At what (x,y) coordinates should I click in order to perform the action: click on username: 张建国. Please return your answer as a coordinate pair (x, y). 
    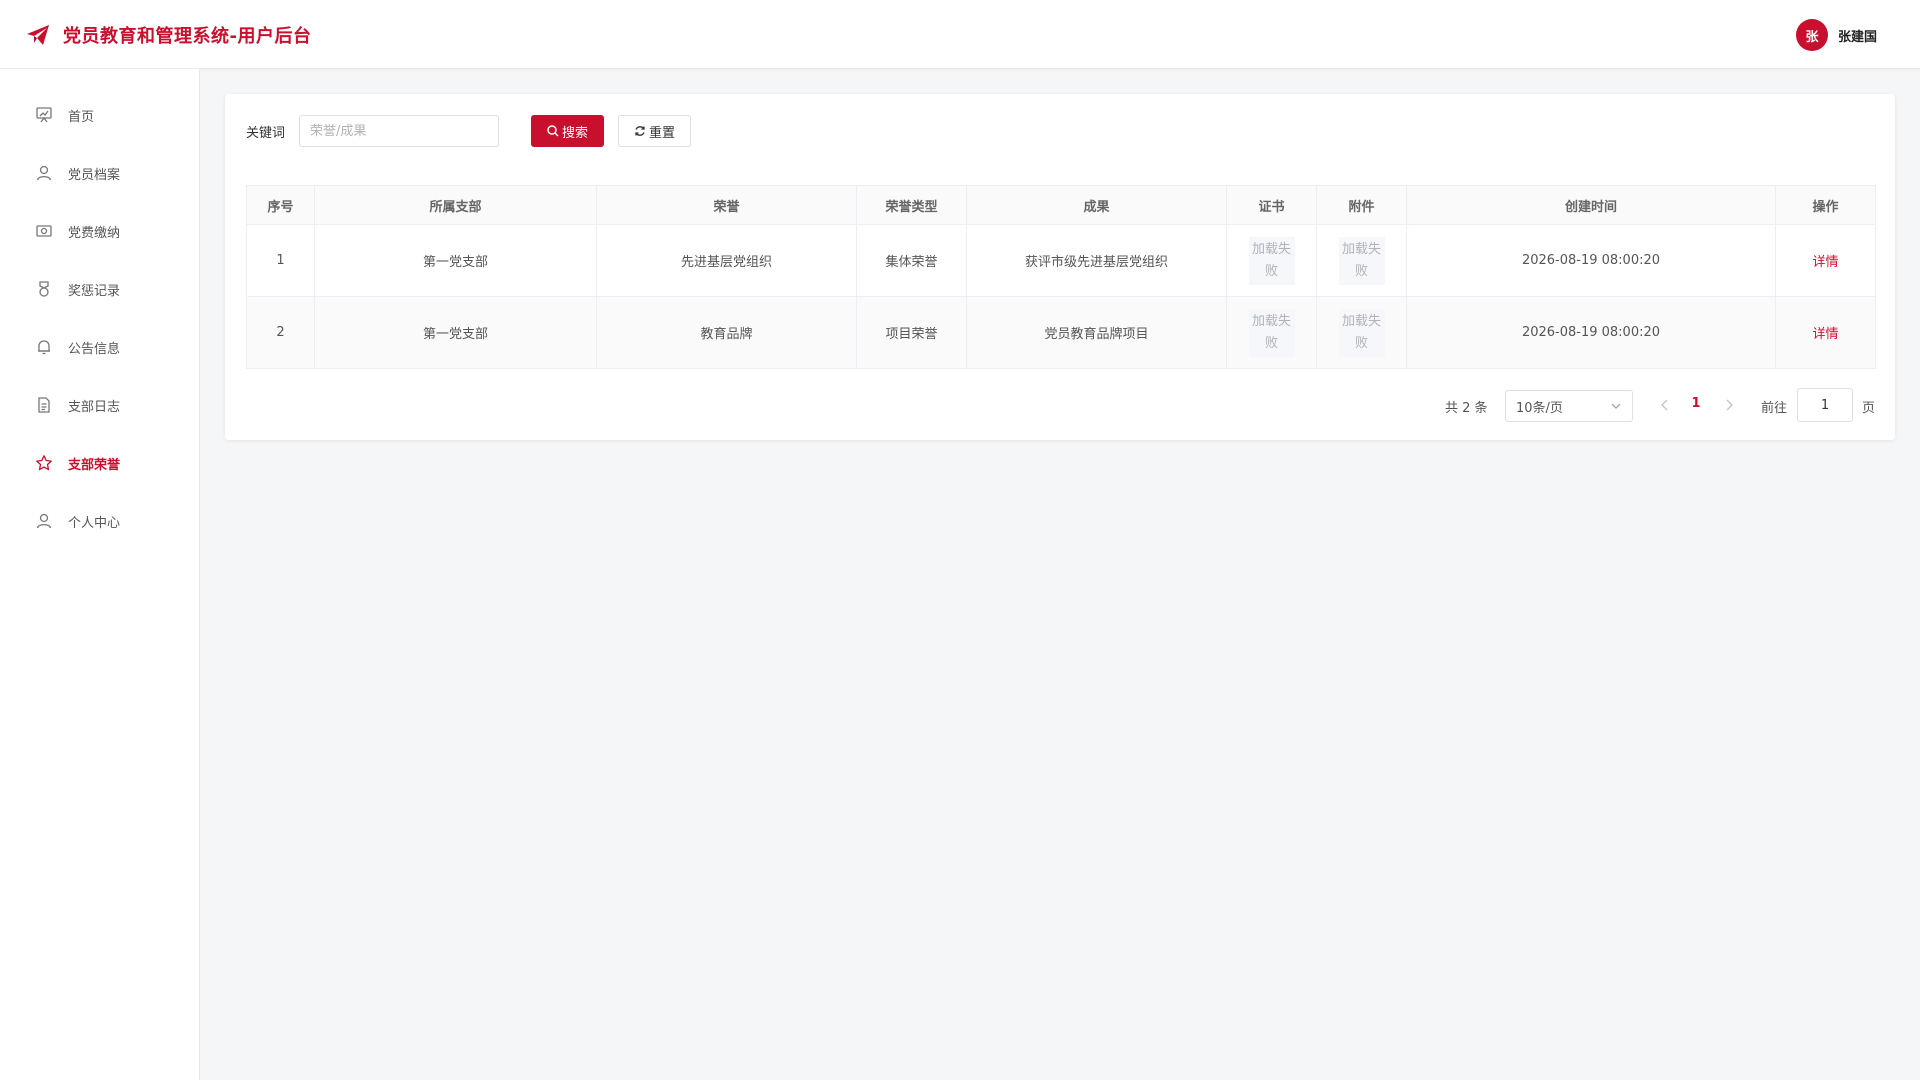
    Looking at the image, I should click on (1857, 35).